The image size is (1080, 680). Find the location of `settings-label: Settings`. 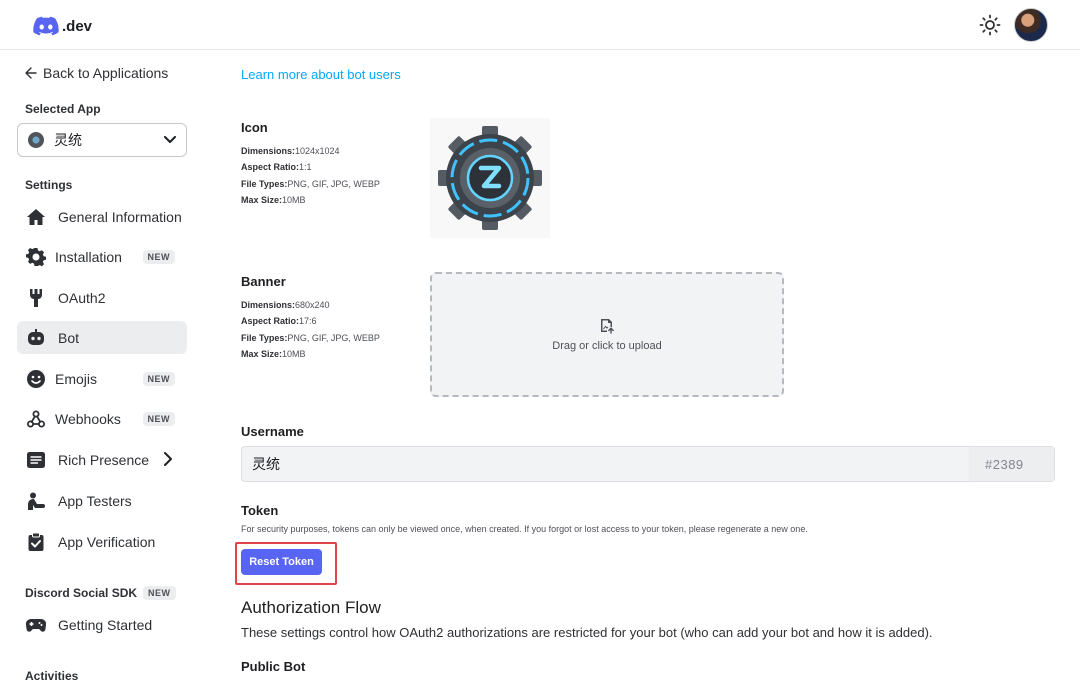

settings-label: Settings is located at coordinates (49, 185).